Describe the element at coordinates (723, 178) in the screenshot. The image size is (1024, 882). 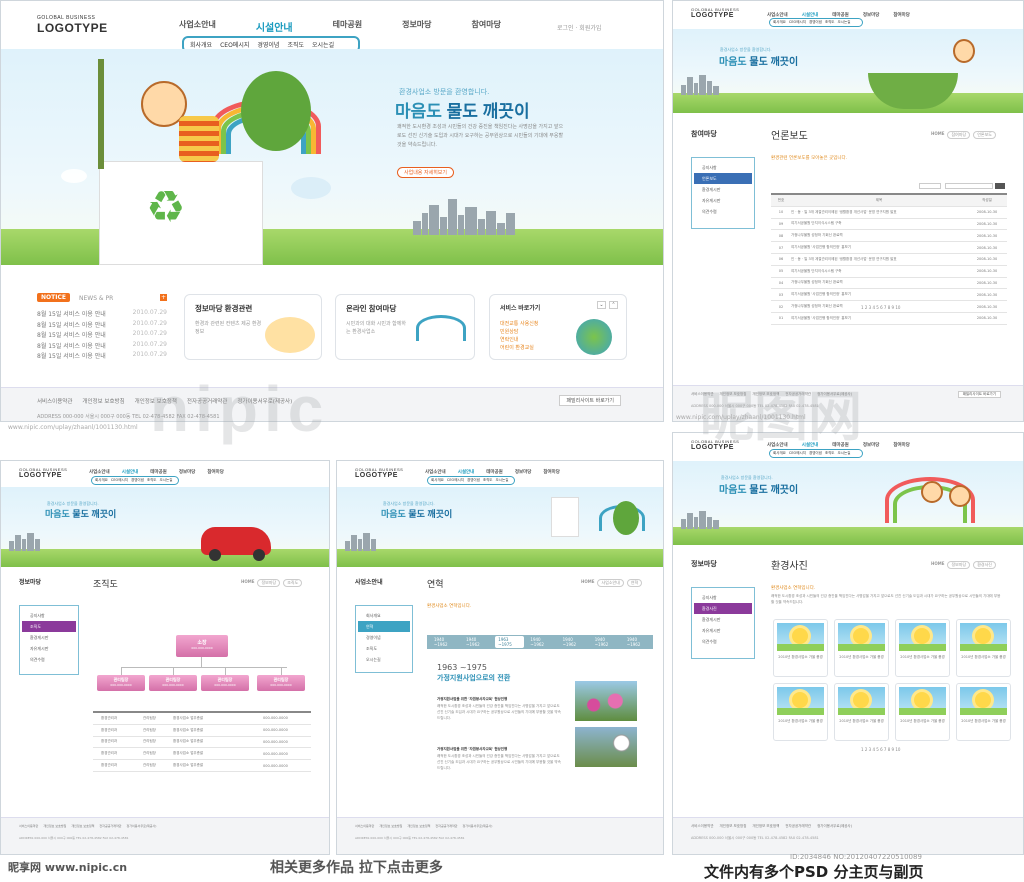
I see `side-menu-item-active: 언론보도` at that location.